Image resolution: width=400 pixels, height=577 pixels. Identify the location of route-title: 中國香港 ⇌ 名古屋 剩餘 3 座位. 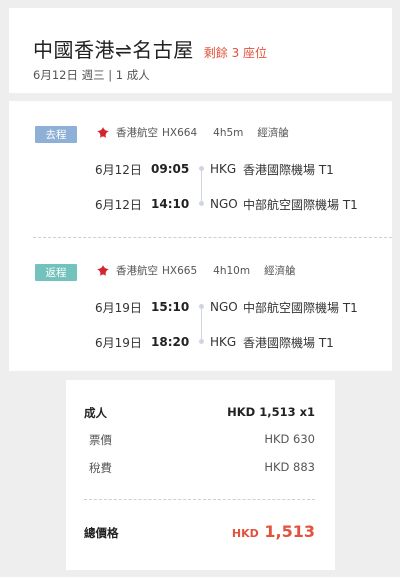
(150, 48).